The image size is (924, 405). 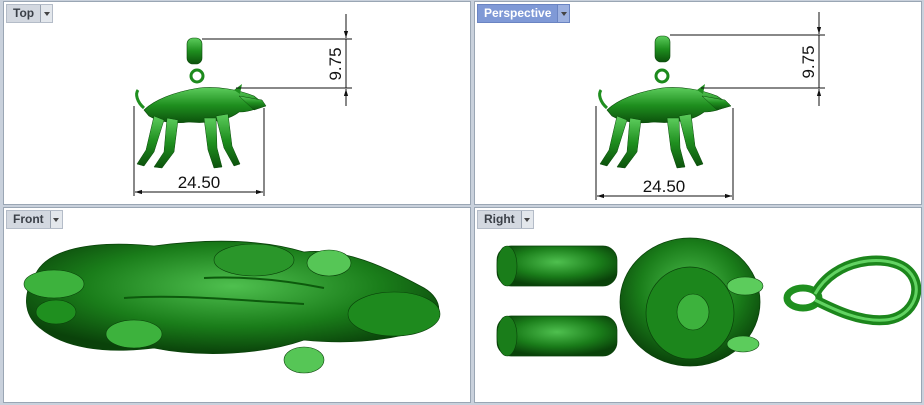 What do you see at coordinates (28, 219) in the screenshot?
I see `viewport-tab-label: Front` at bounding box center [28, 219].